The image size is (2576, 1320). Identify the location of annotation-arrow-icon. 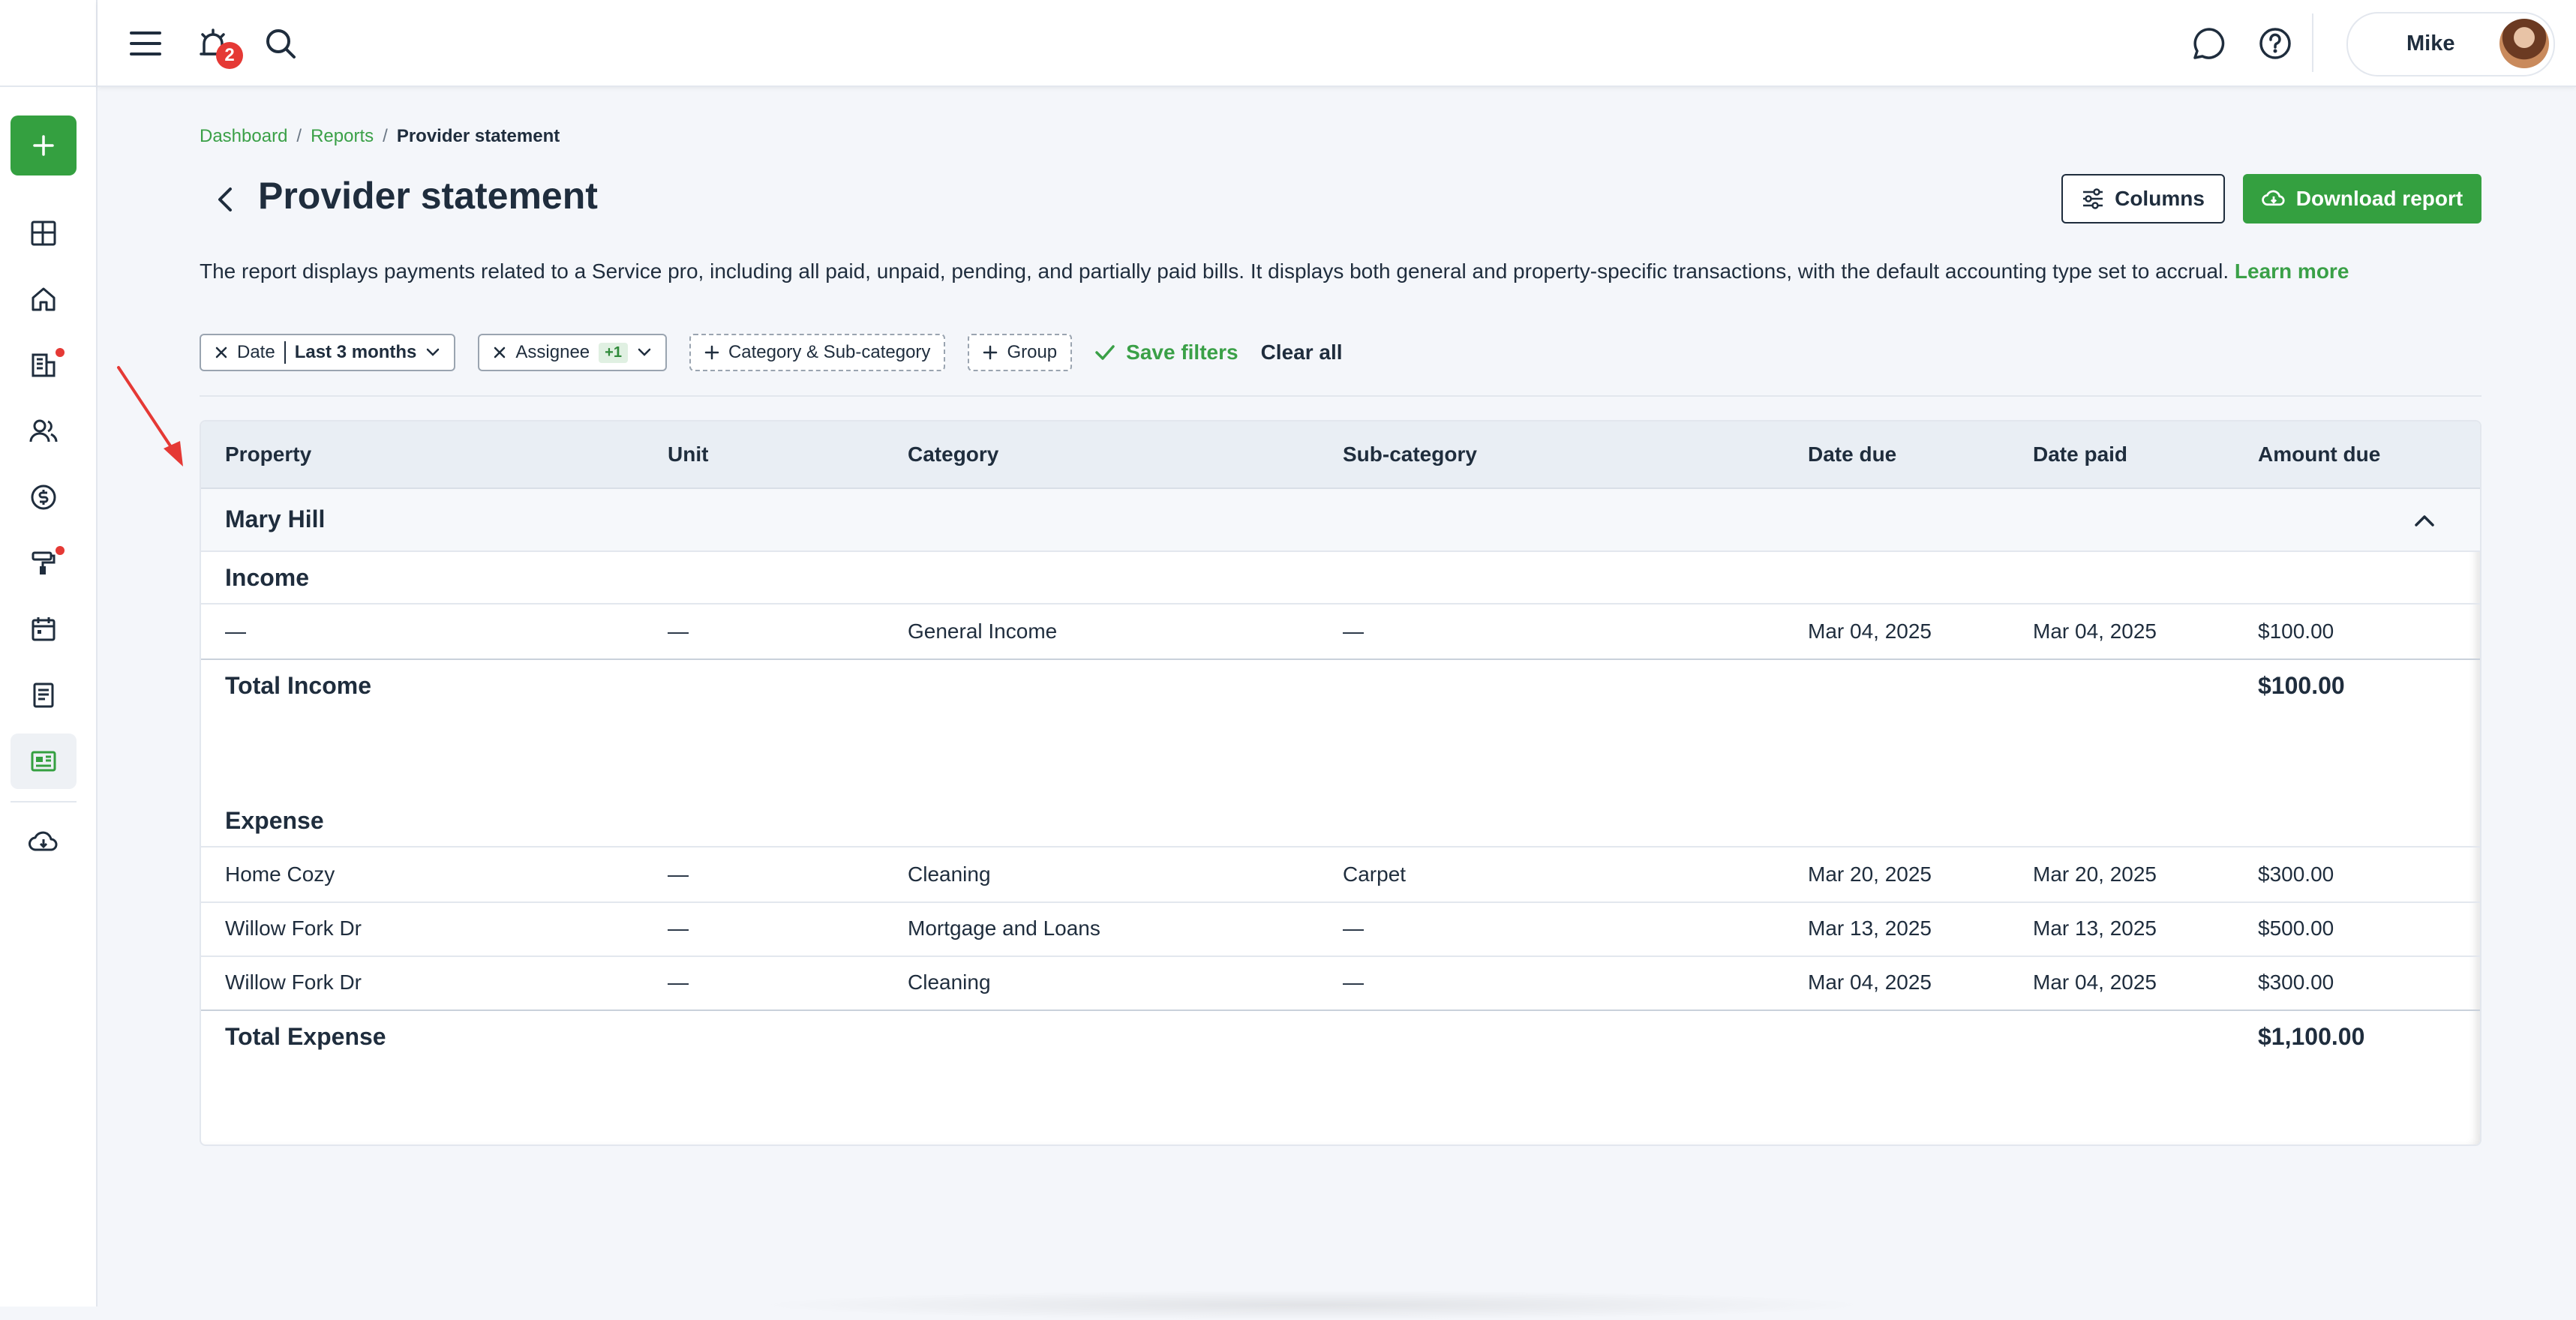
(150, 416).